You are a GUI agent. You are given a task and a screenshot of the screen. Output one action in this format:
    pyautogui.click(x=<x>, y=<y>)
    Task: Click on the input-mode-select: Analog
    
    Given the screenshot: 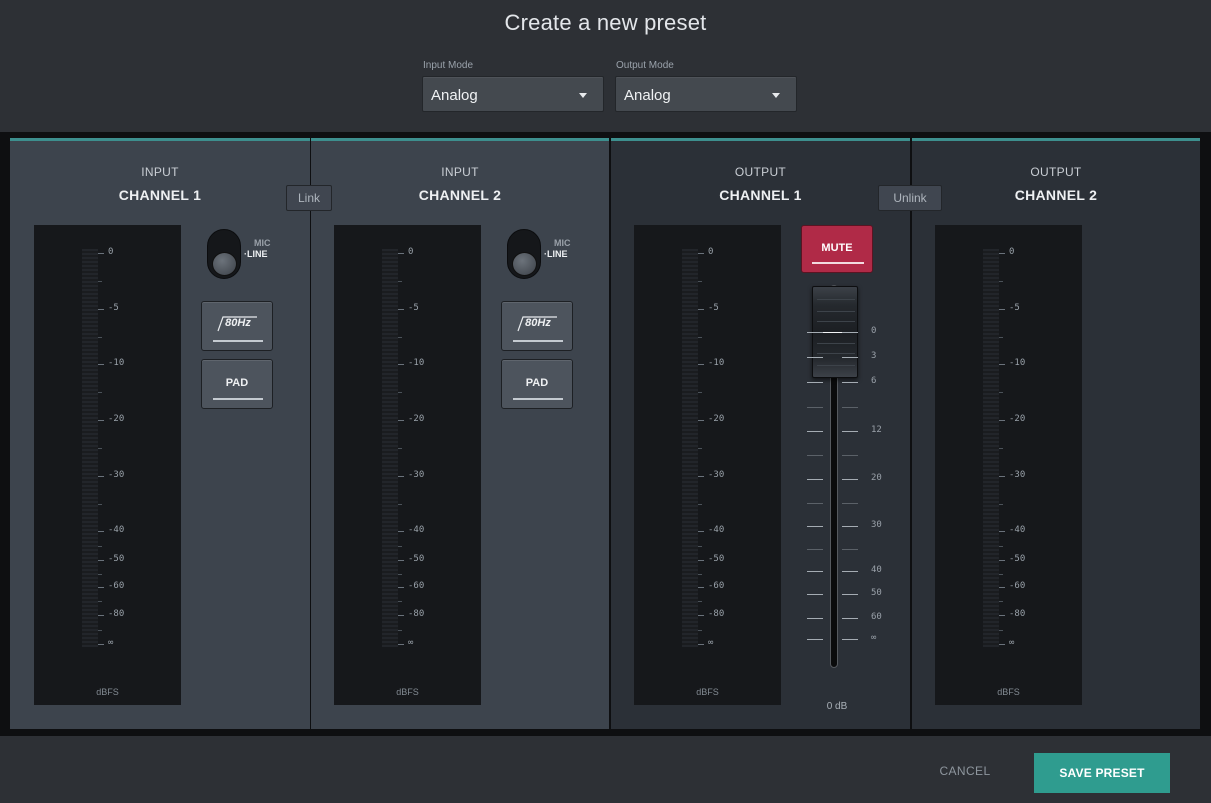 What is the action you would take?
    pyautogui.click(x=513, y=94)
    